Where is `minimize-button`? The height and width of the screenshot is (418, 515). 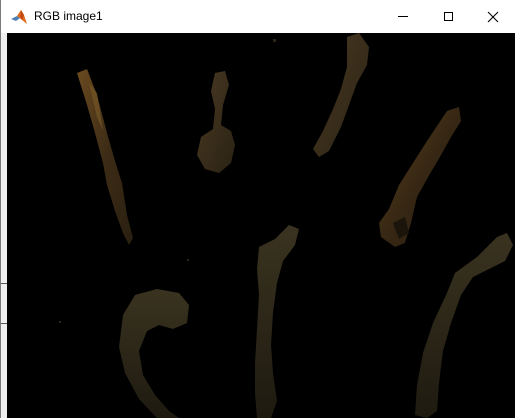
minimize-button is located at coordinates (403, 16).